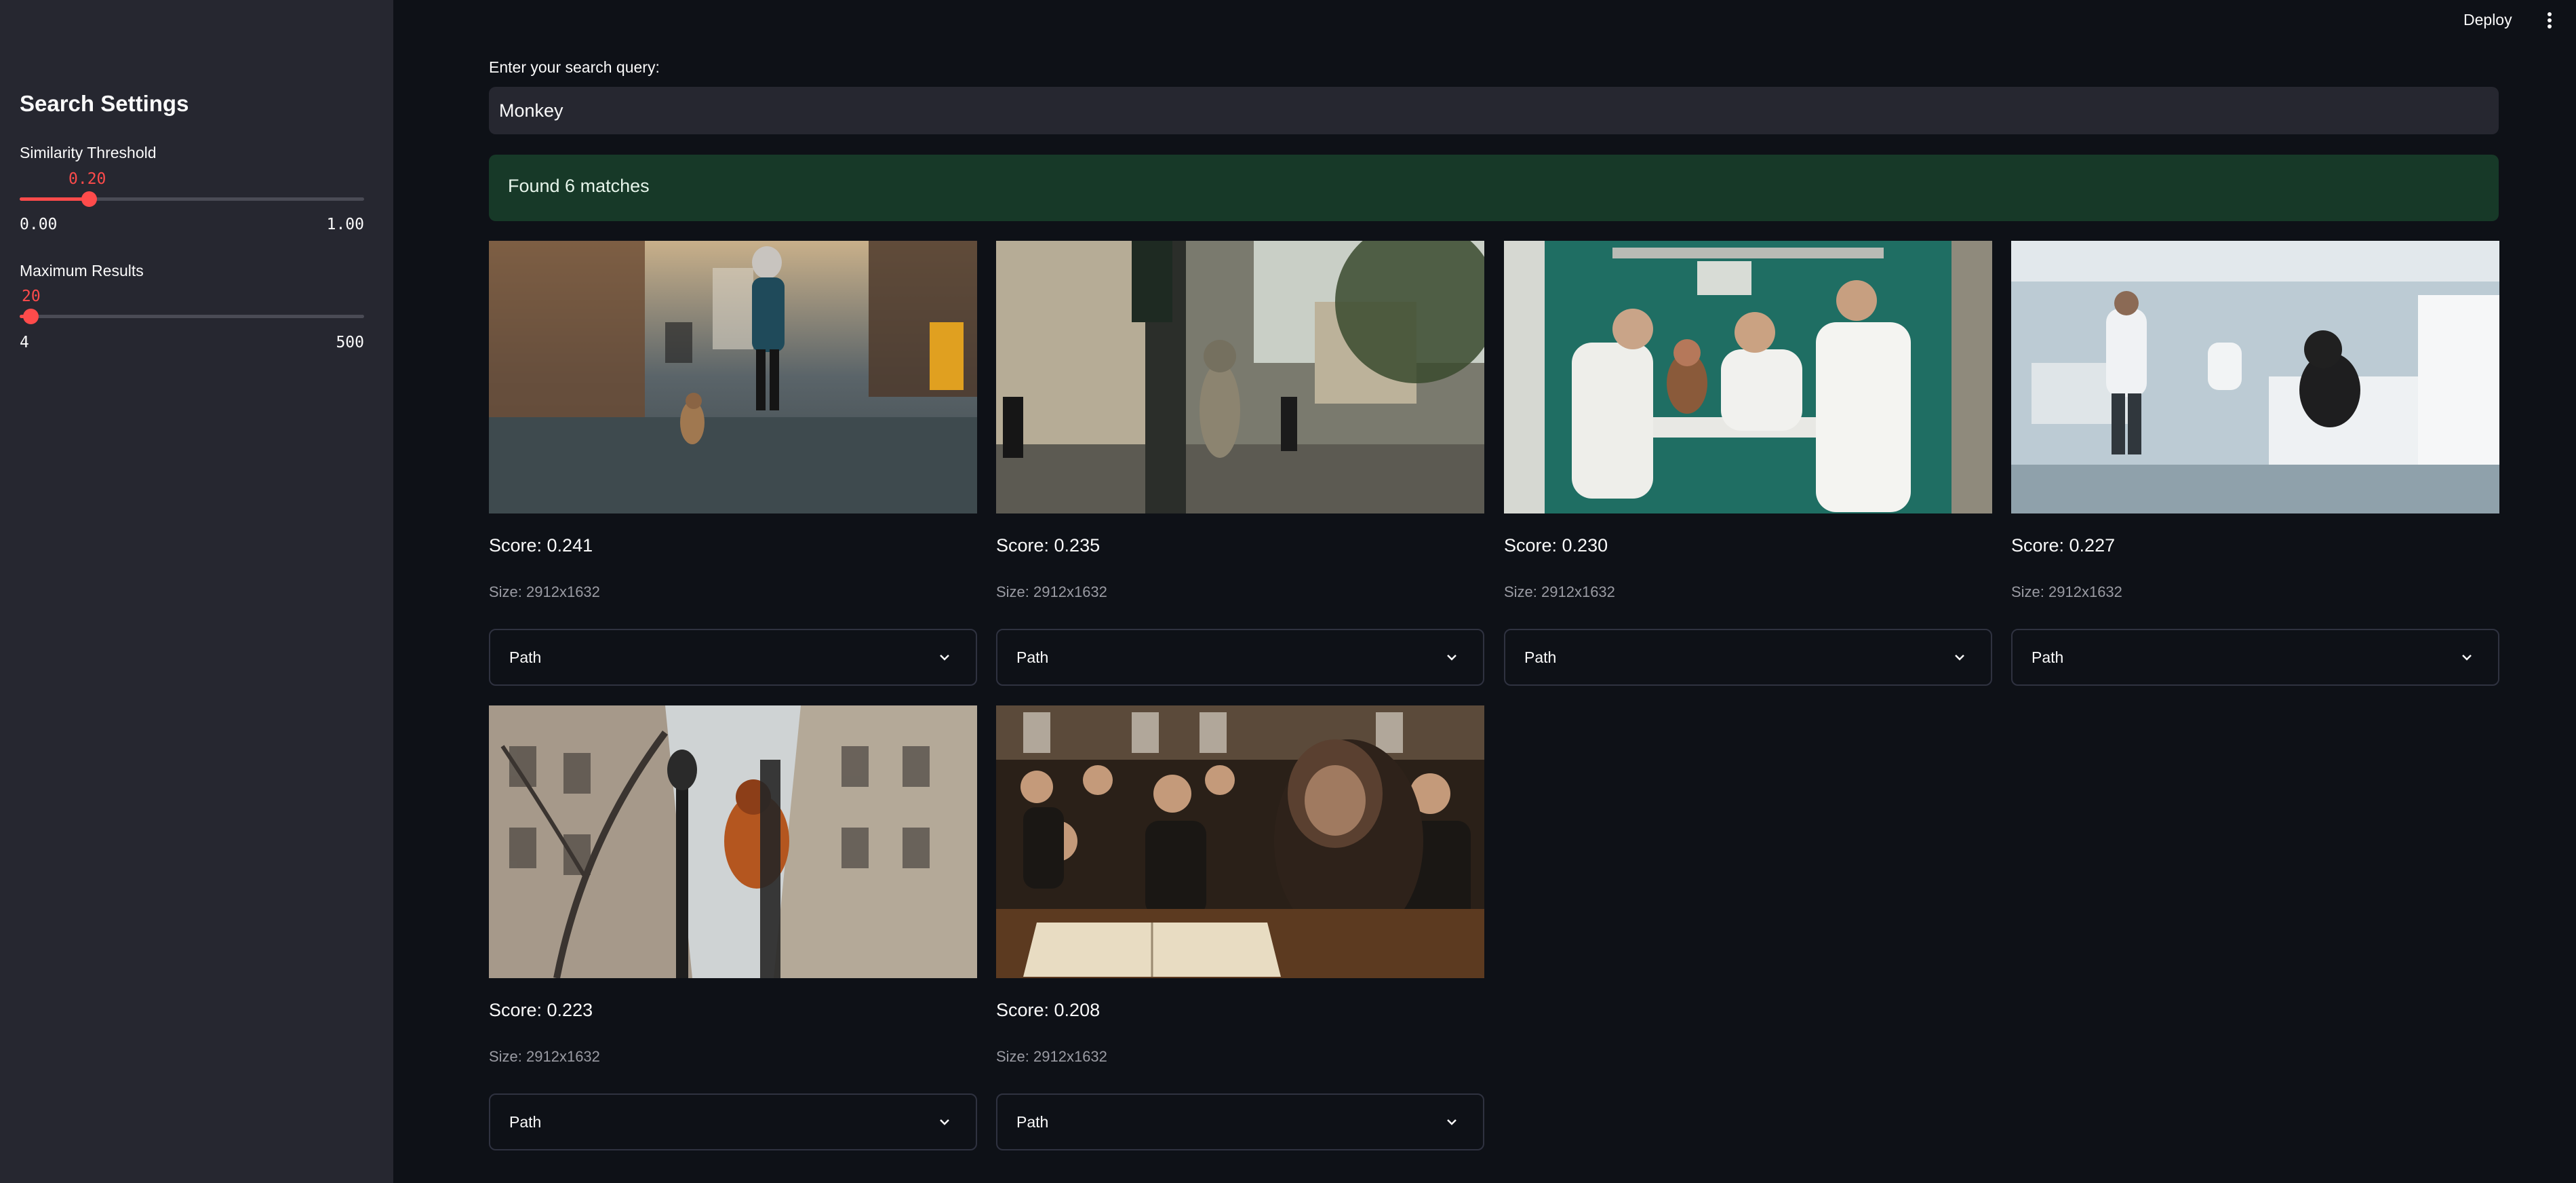 The image size is (2576, 1183). Describe the element at coordinates (25, 343) in the screenshot. I see `maximum-results-min: 4` at that location.